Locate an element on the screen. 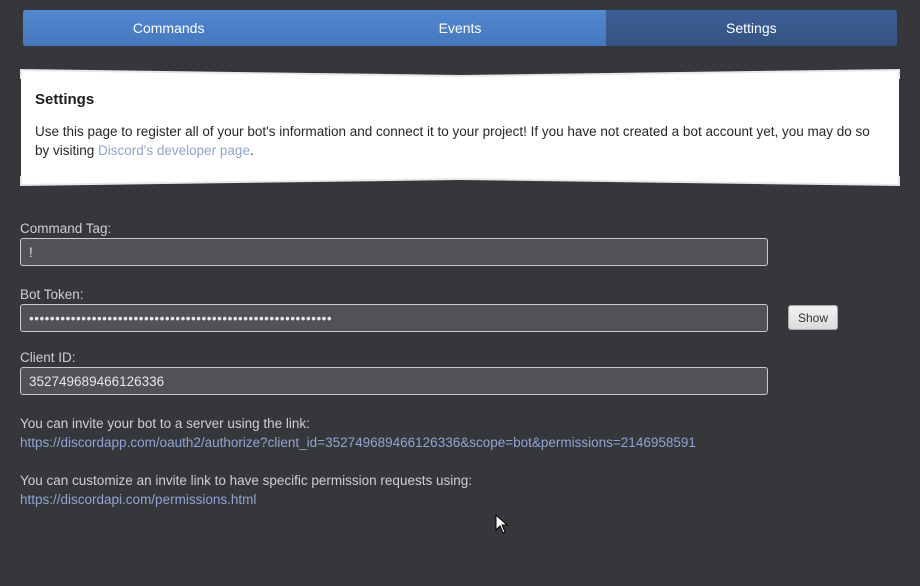  card-bottom-edge is located at coordinates (460, 181).